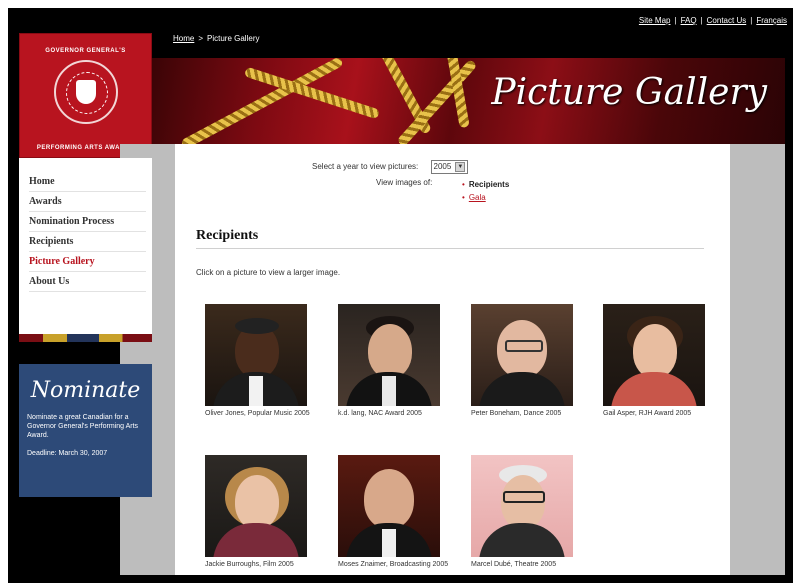 The image size is (798, 583). Describe the element at coordinates (485, 191) in the screenshot. I see `view-images-options: • Recipients • Gala` at that location.